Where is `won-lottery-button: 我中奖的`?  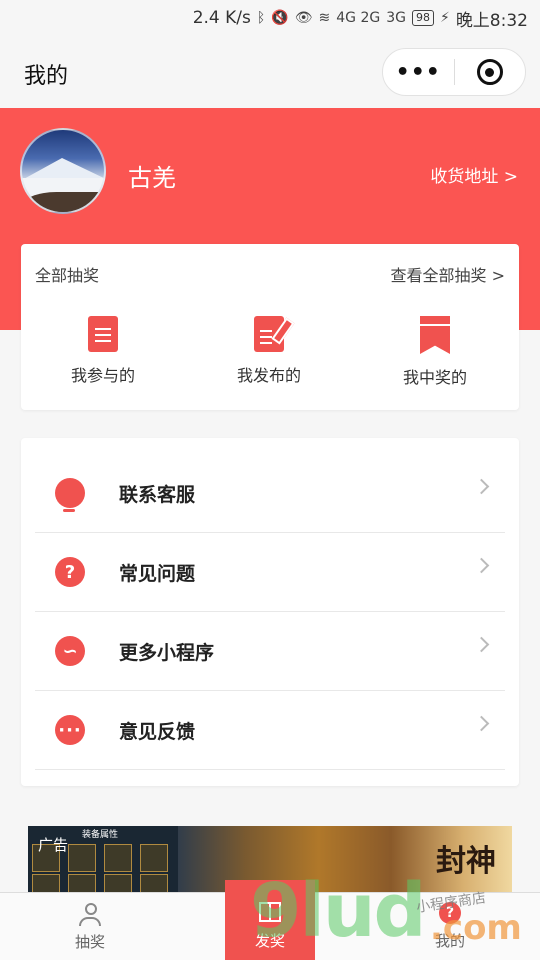
won-lottery-button: 我中奖的 is located at coordinates (435, 352).